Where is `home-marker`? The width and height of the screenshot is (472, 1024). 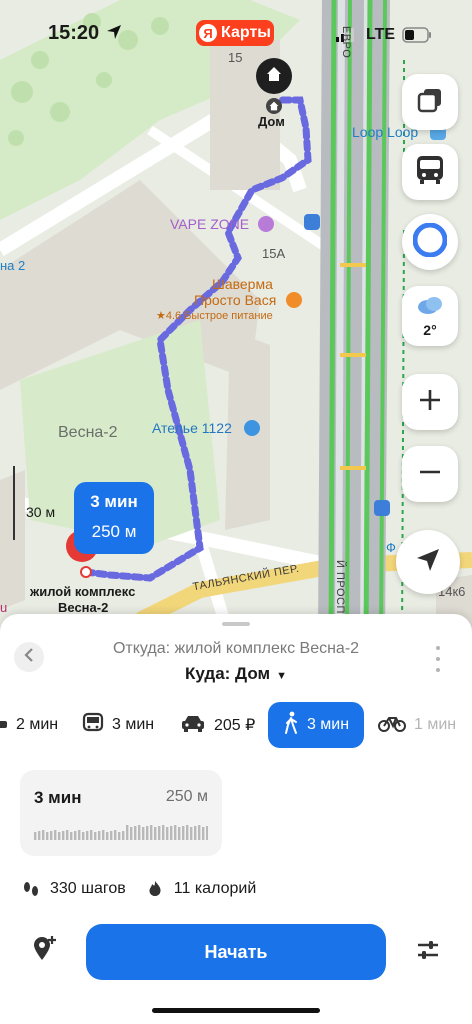 home-marker is located at coordinates (274, 76).